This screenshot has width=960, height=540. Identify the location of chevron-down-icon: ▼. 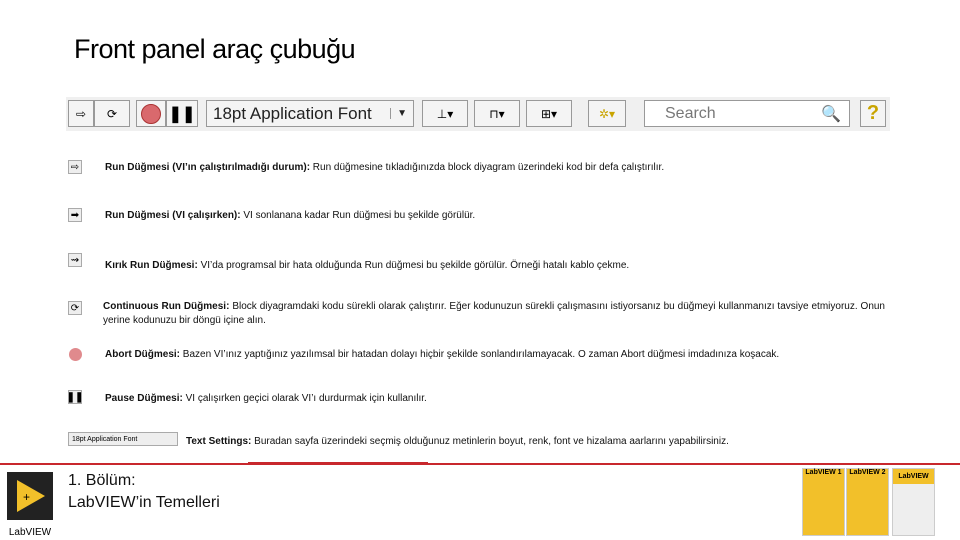
(398, 113).